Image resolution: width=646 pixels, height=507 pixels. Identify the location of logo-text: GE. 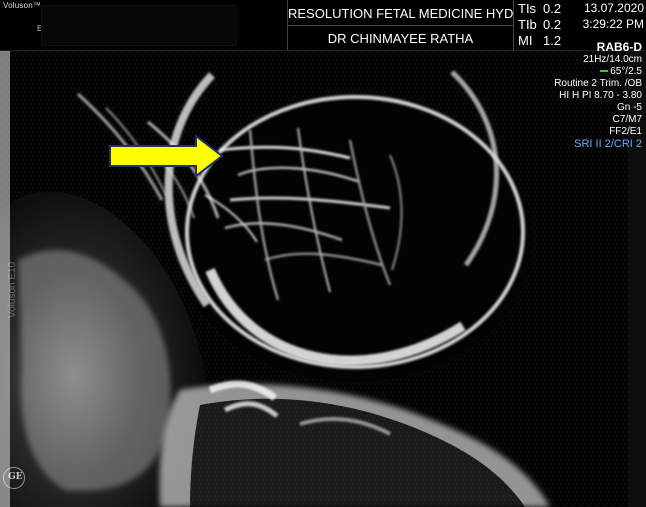
(15, 477).